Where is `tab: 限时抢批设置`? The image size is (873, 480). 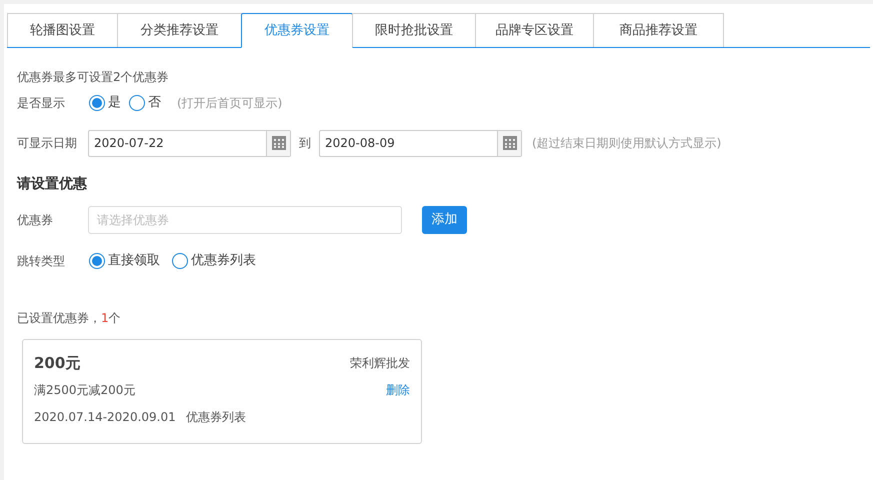
tab: 限时抢批设置 is located at coordinates (414, 30).